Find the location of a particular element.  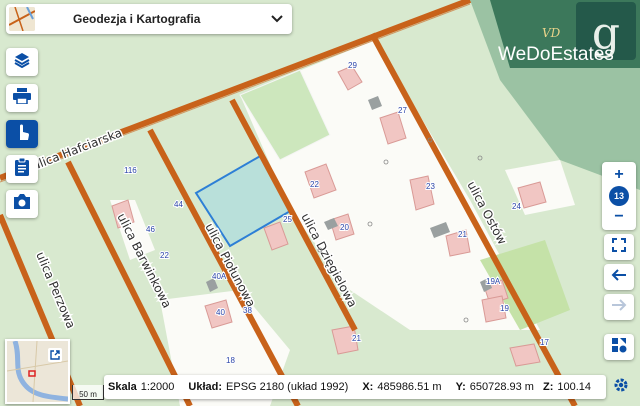

layer-selector: Geodezja i Kartografia is located at coordinates (149, 19).